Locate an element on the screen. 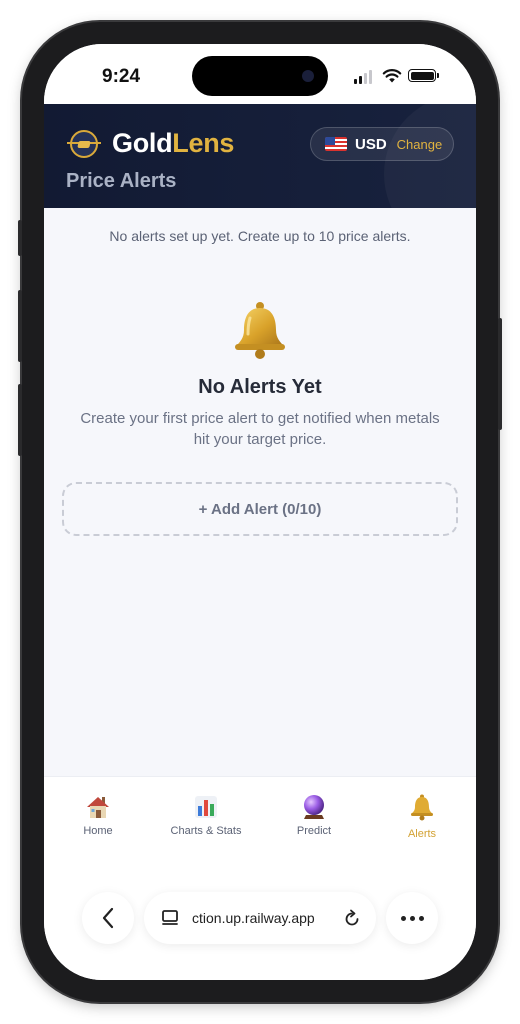  browser-back-button is located at coordinates (108, 918).